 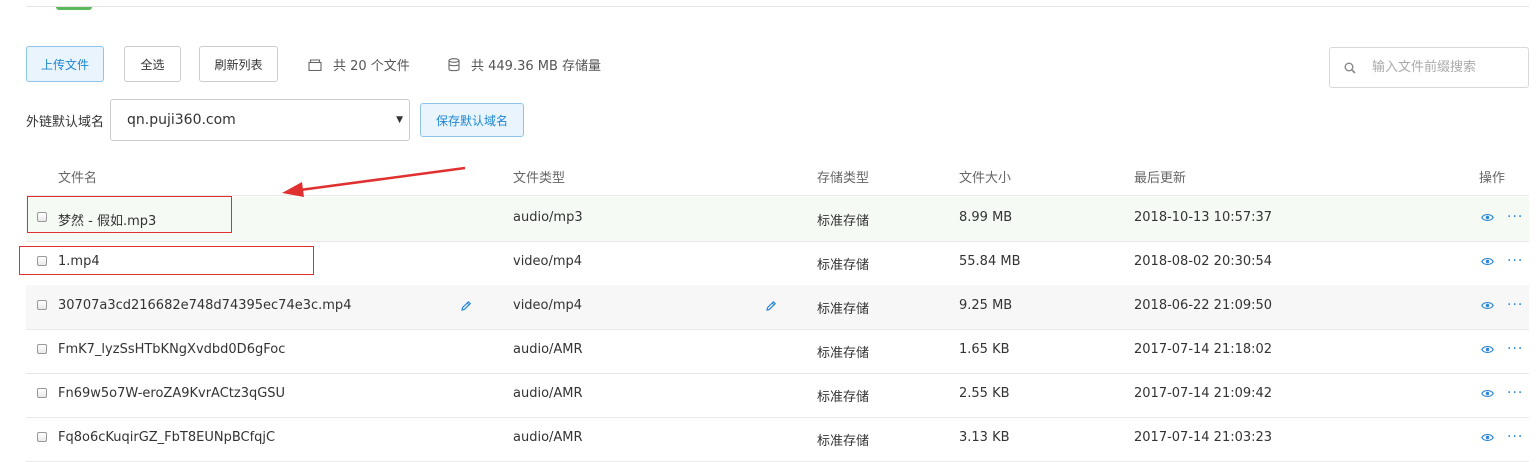 What do you see at coordinates (984, 393) in the screenshot?
I see `file-size: 2.55 KB` at bounding box center [984, 393].